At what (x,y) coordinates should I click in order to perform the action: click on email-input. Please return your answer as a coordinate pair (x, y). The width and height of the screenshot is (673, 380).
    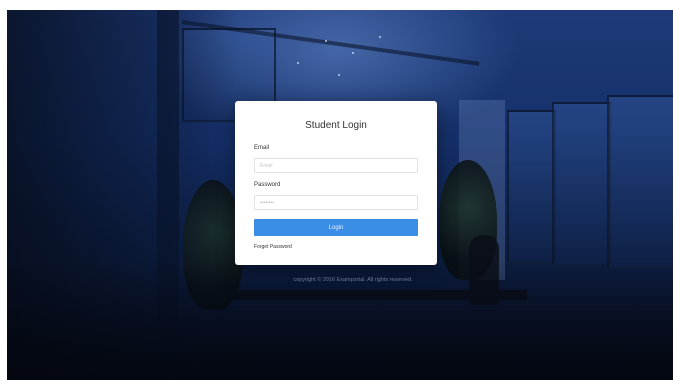
    Looking at the image, I should click on (336, 165).